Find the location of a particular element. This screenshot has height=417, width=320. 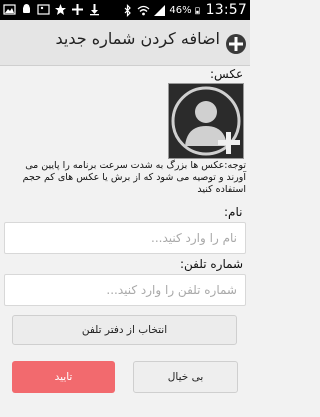

image-notification-icon is located at coordinates (43, 9).